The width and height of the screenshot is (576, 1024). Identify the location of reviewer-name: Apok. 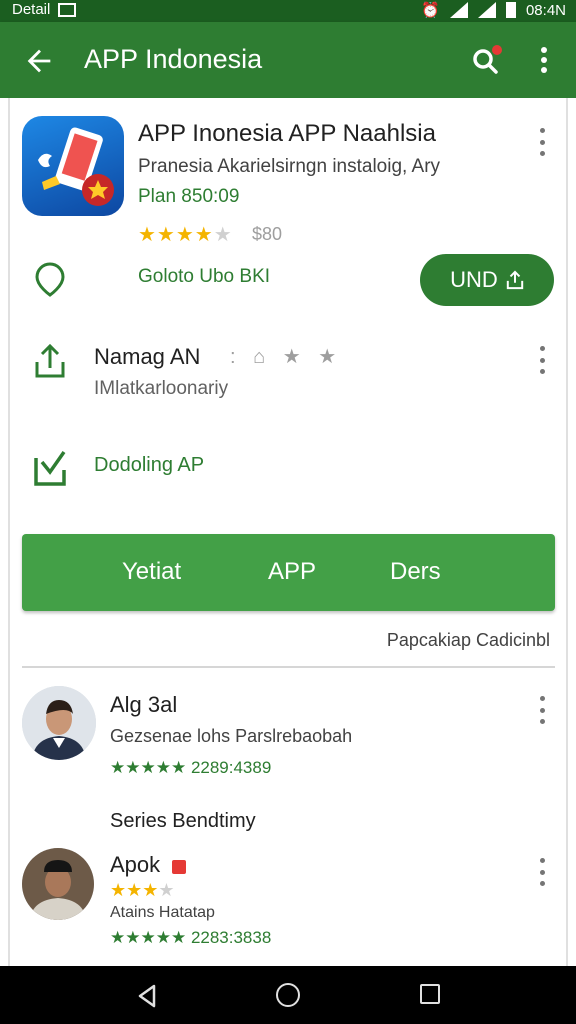
(135, 864).